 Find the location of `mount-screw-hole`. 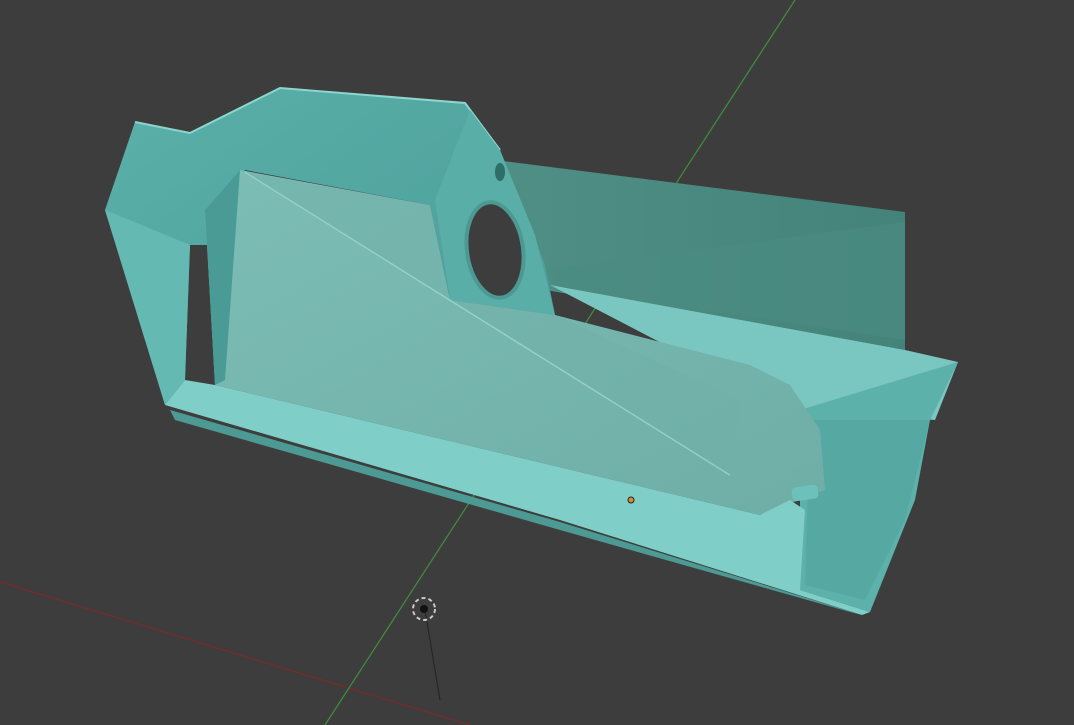

mount-screw-hole is located at coordinates (500, 172).